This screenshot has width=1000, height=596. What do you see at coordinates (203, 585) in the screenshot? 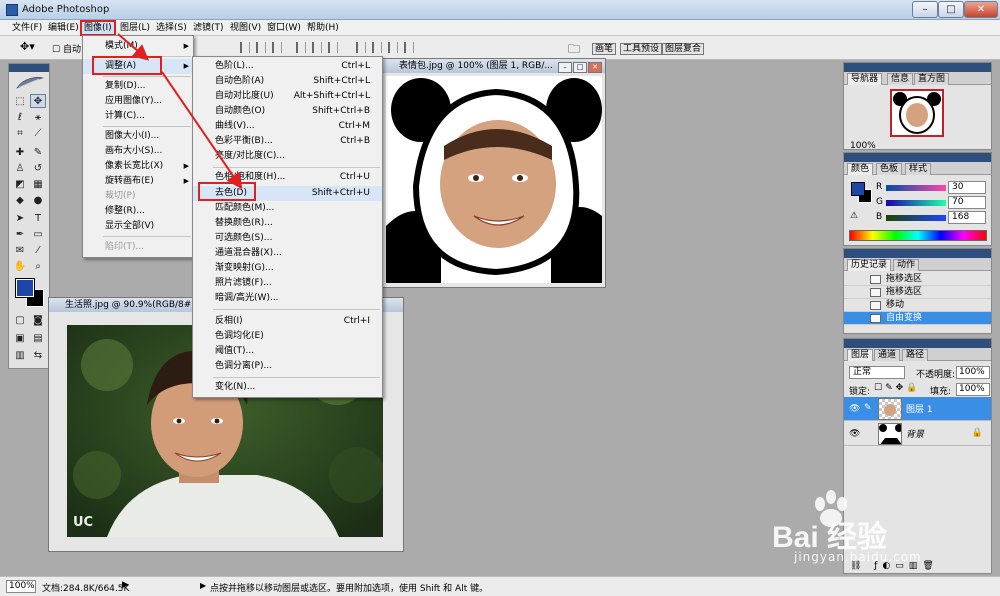
I see `status-hint-arrow-icon: ▶` at bounding box center [203, 585].